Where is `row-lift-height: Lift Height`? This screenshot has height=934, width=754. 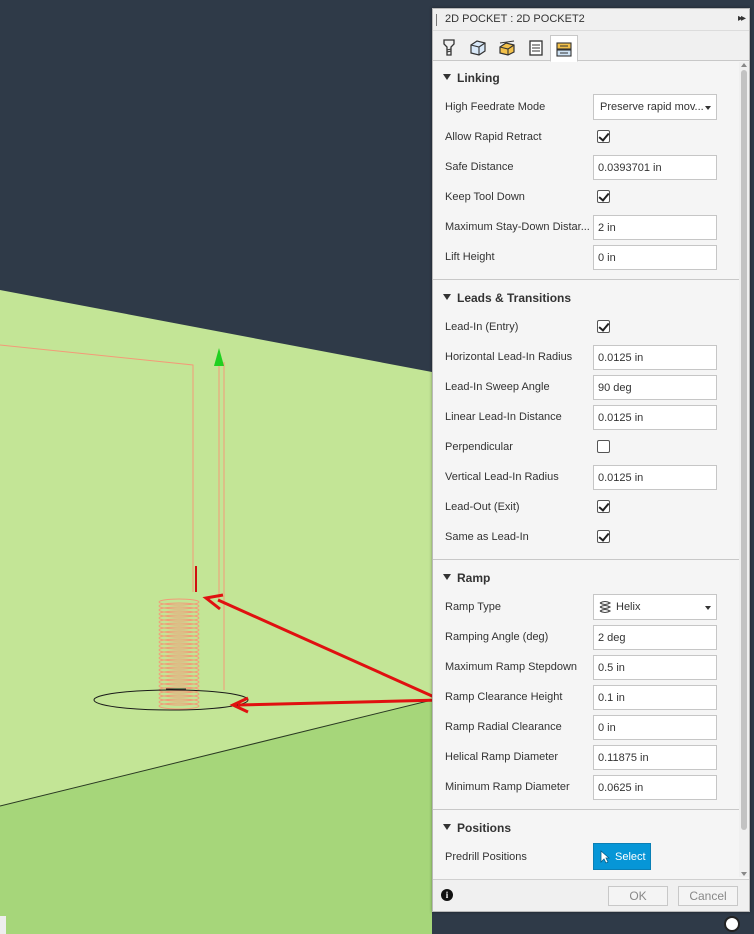
row-lift-height: Lift Height is located at coordinates (586, 257).